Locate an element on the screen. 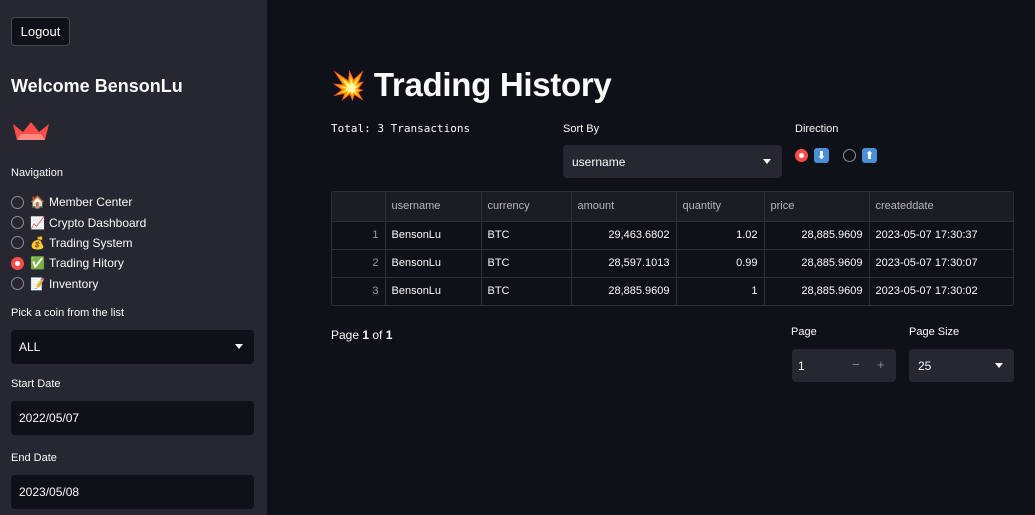 The width and height of the screenshot is (1035, 515). cell-amount: 28,885.9609 is located at coordinates (624, 291).